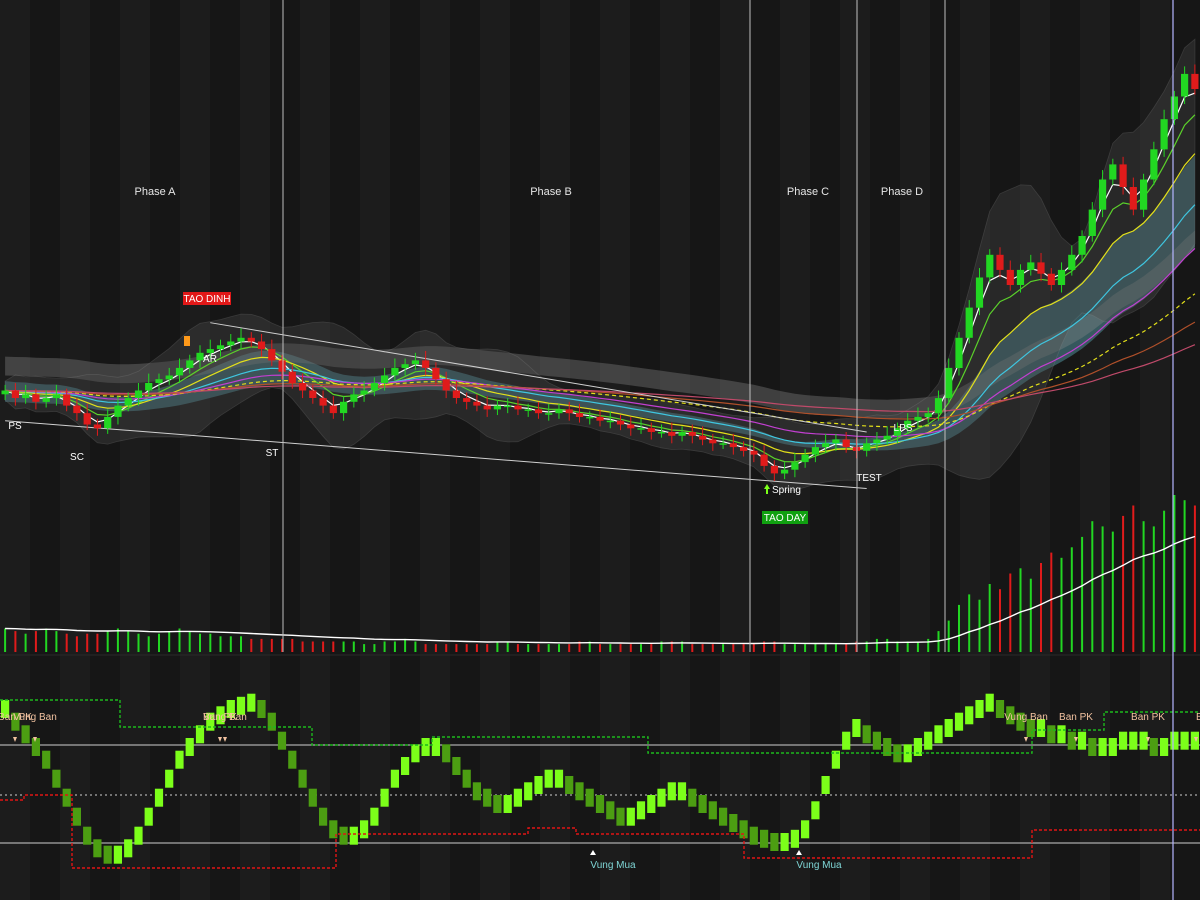 The image size is (1200, 900). I want to click on down-arrow-icon, so click(187, 341).